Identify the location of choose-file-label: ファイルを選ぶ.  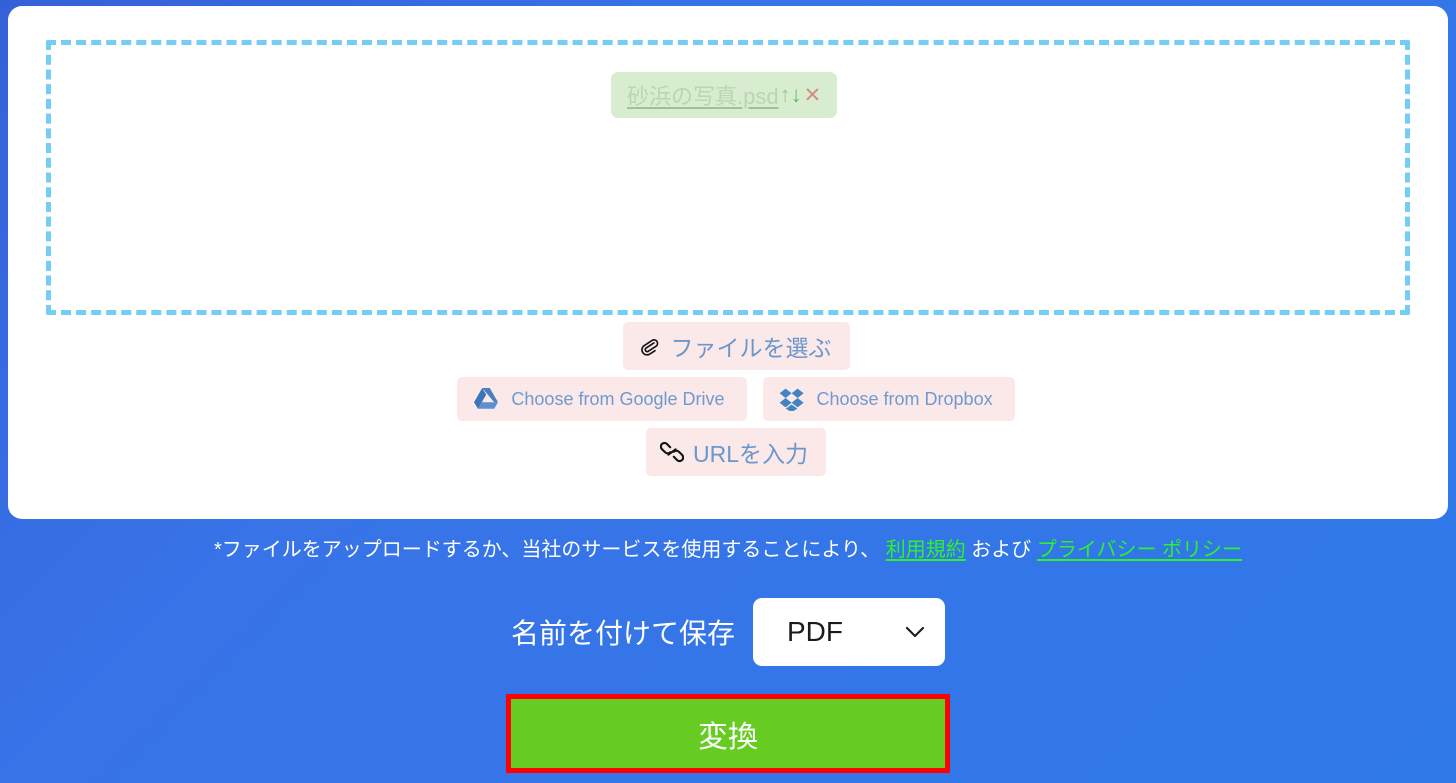
(751, 348).